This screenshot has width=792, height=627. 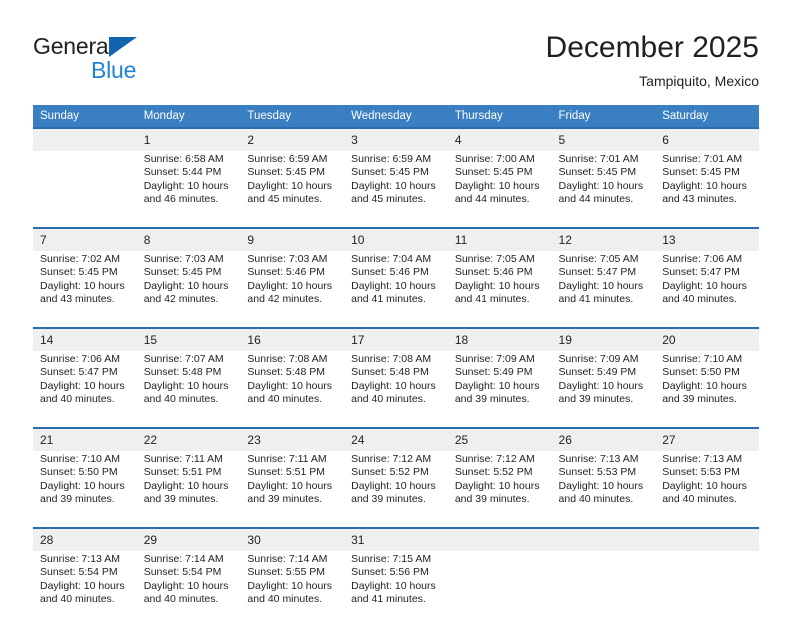 What do you see at coordinates (183, 559) in the screenshot?
I see `day-detail-line: Sunrise: 7:14 AM` at bounding box center [183, 559].